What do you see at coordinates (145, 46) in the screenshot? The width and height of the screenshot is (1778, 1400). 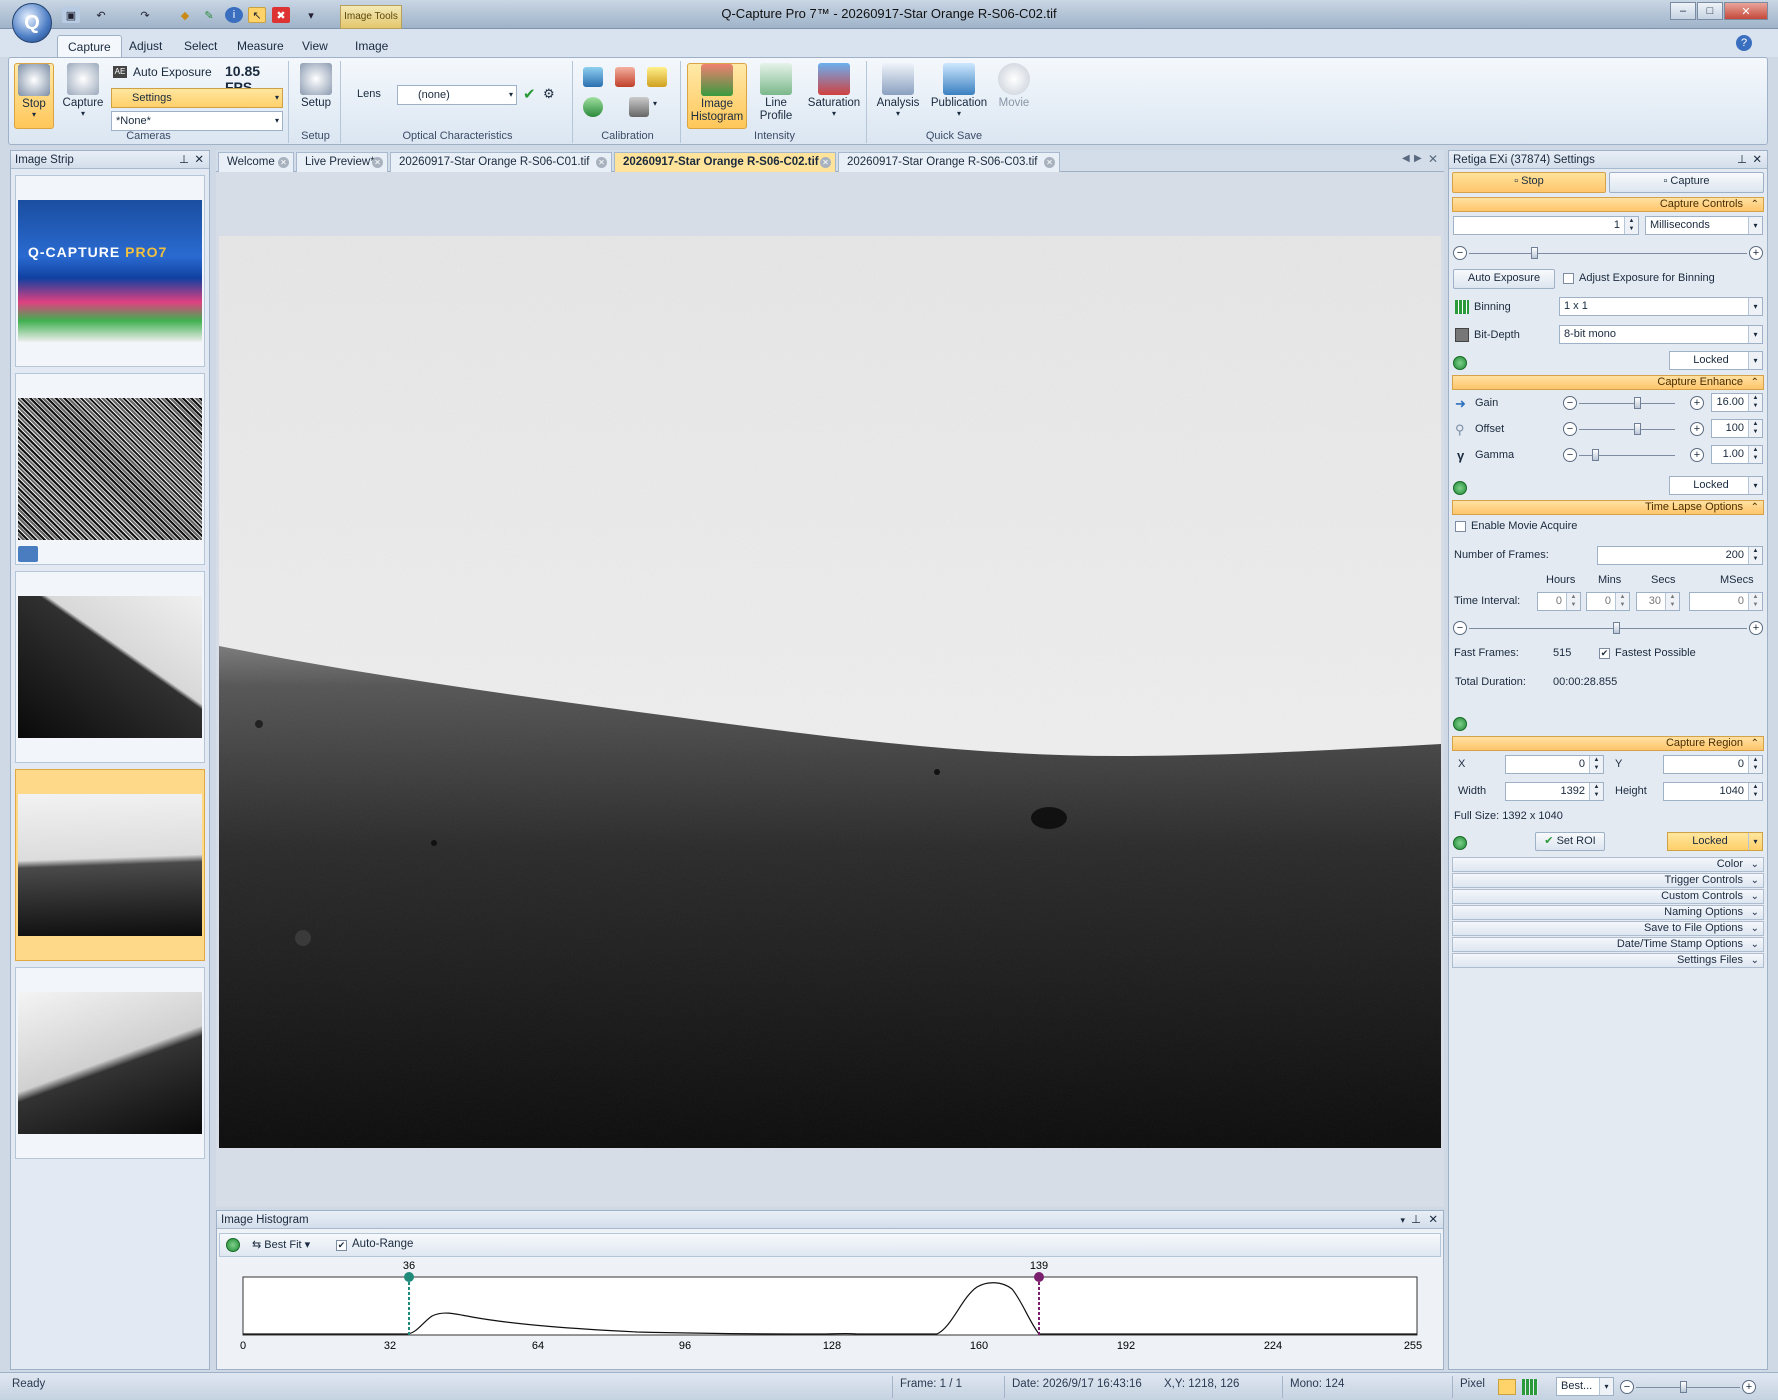 I see `tab-adjust: Adjust` at bounding box center [145, 46].